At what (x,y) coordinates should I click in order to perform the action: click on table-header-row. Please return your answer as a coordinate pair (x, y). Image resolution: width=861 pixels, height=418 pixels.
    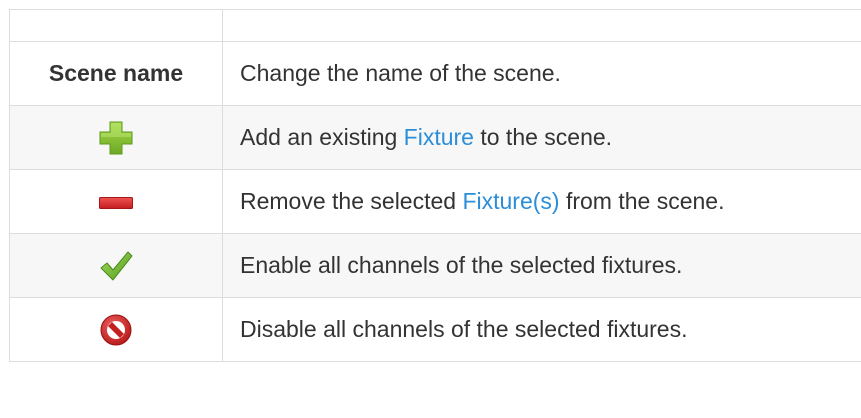
    Looking at the image, I should click on (435, 25).